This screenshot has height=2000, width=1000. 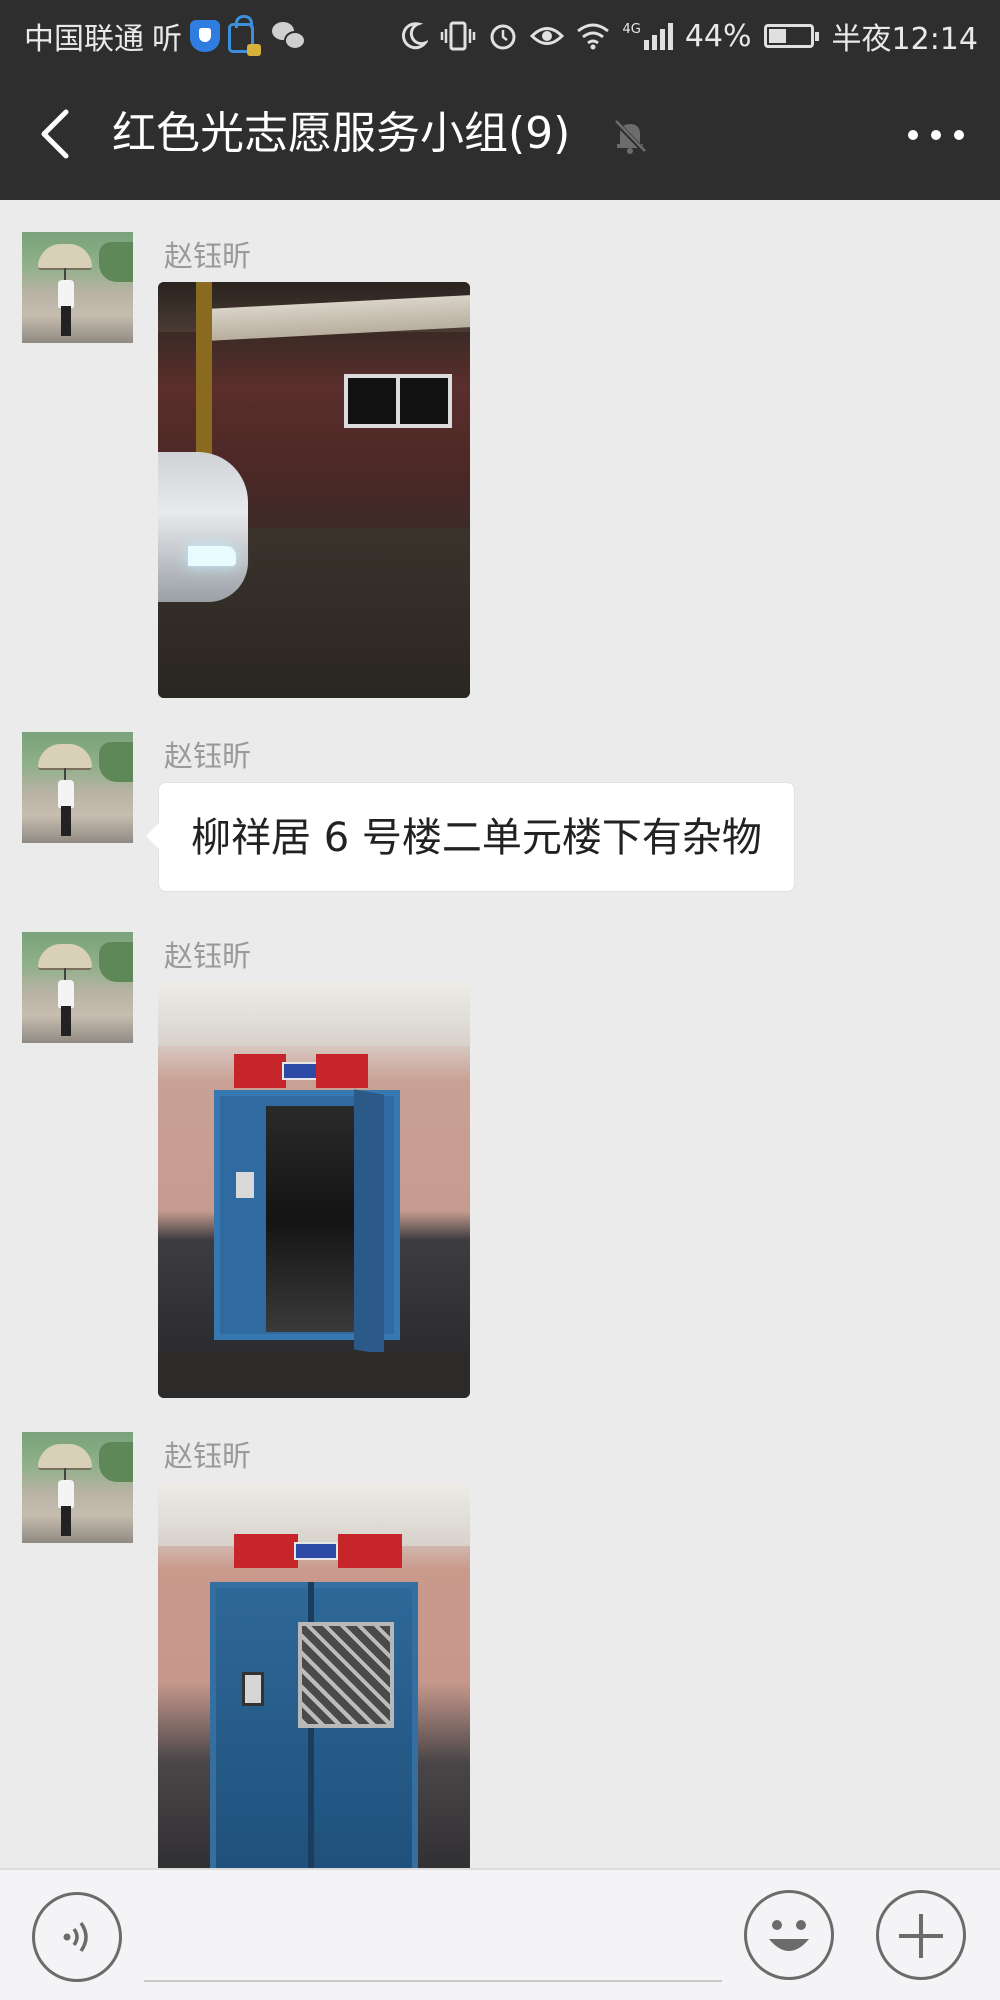 What do you see at coordinates (791, 36) in the screenshot?
I see `battery-icon` at bounding box center [791, 36].